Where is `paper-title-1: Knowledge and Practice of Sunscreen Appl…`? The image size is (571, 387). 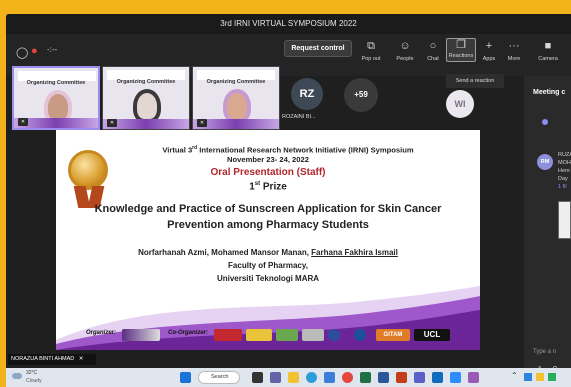 paper-title-1: Knowledge and Practice of Sunscreen Appl… is located at coordinates (268, 209).